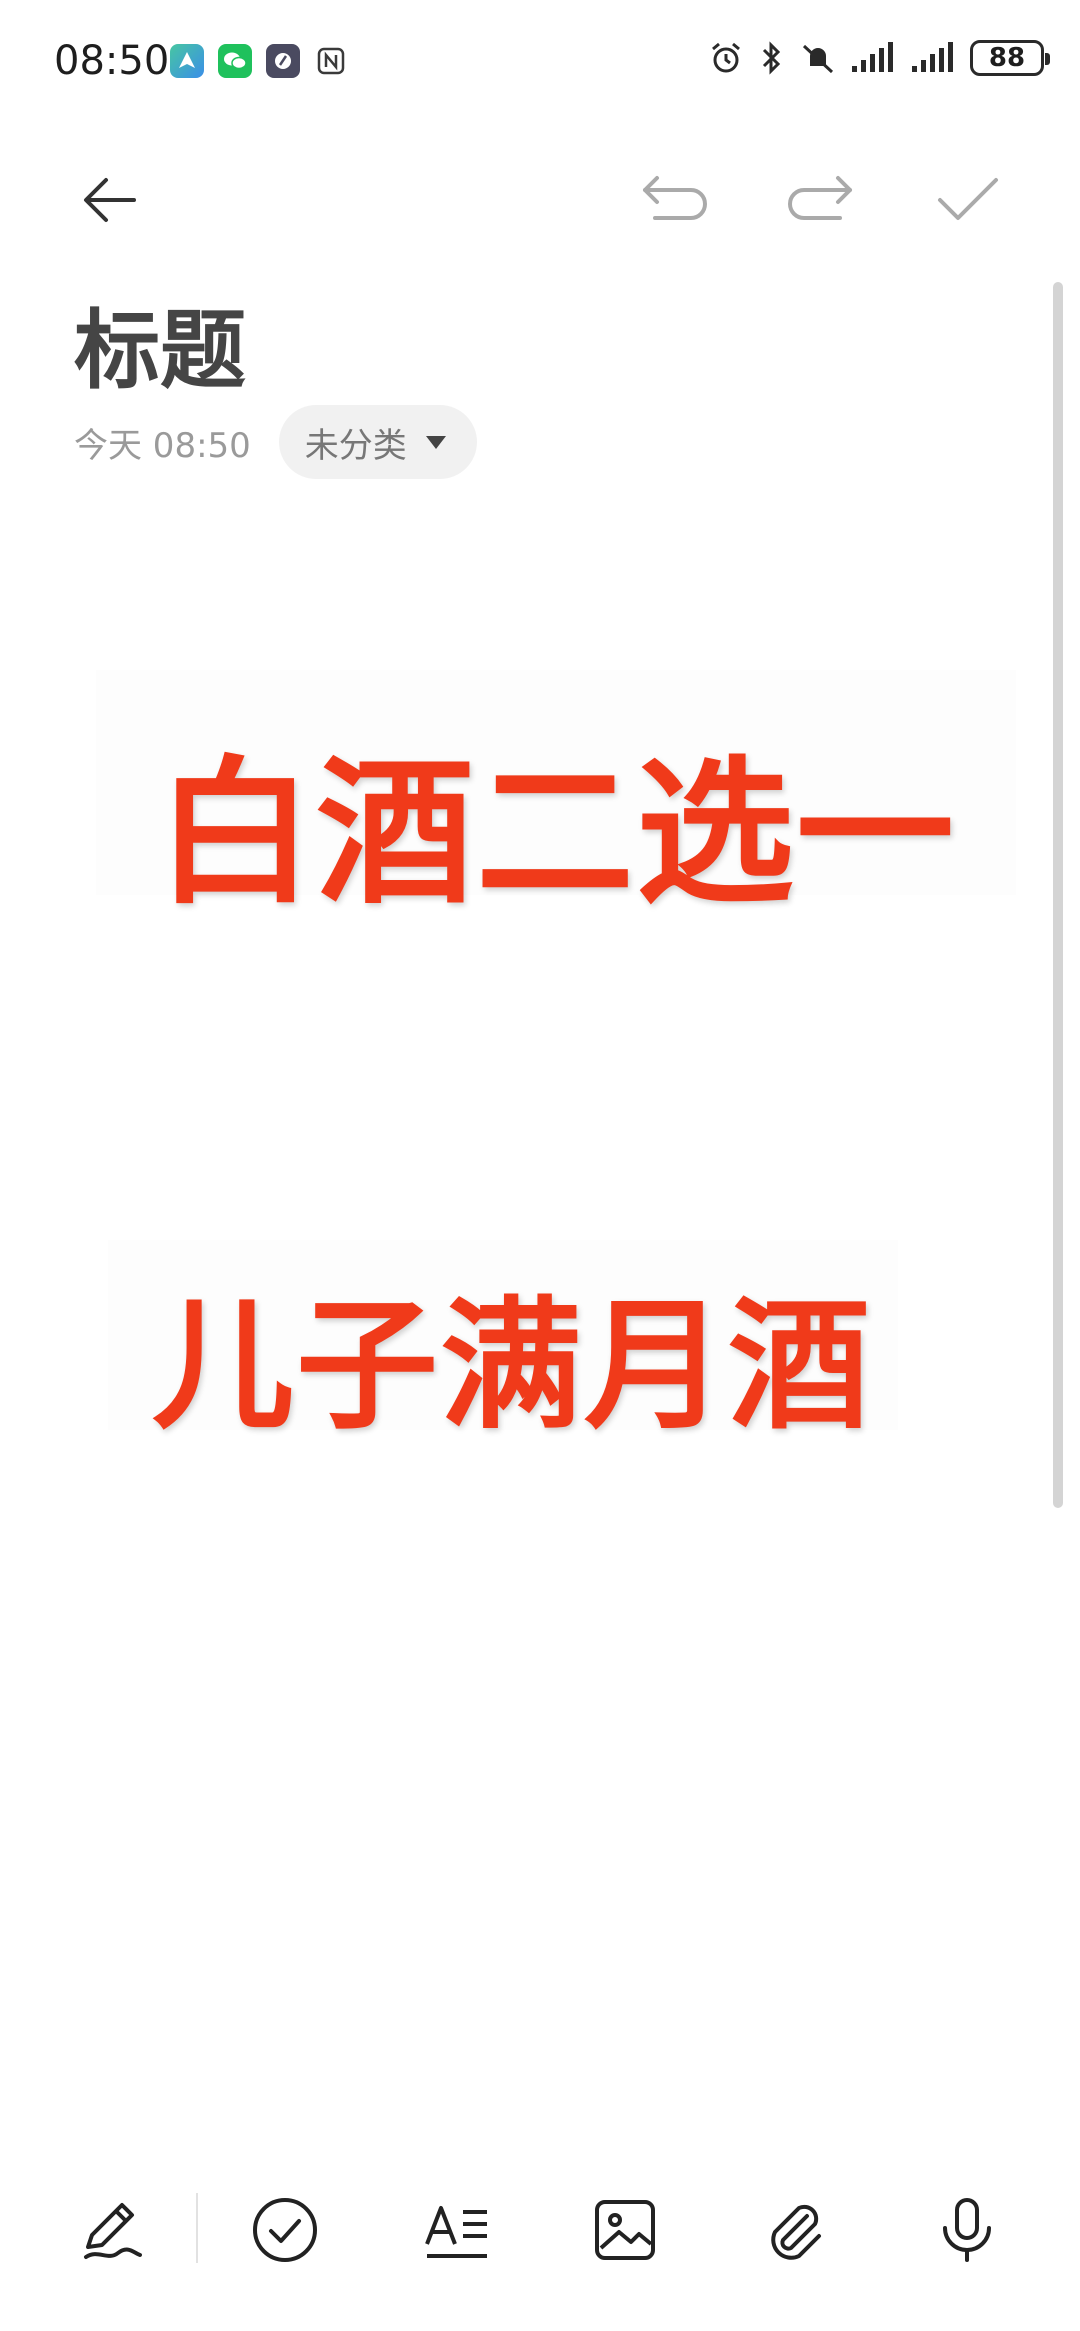 The image size is (1080, 2331). Describe the element at coordinates (512, 1366) in the screenshot. I see `image-headline-2: 儿子满月酒` at that location.